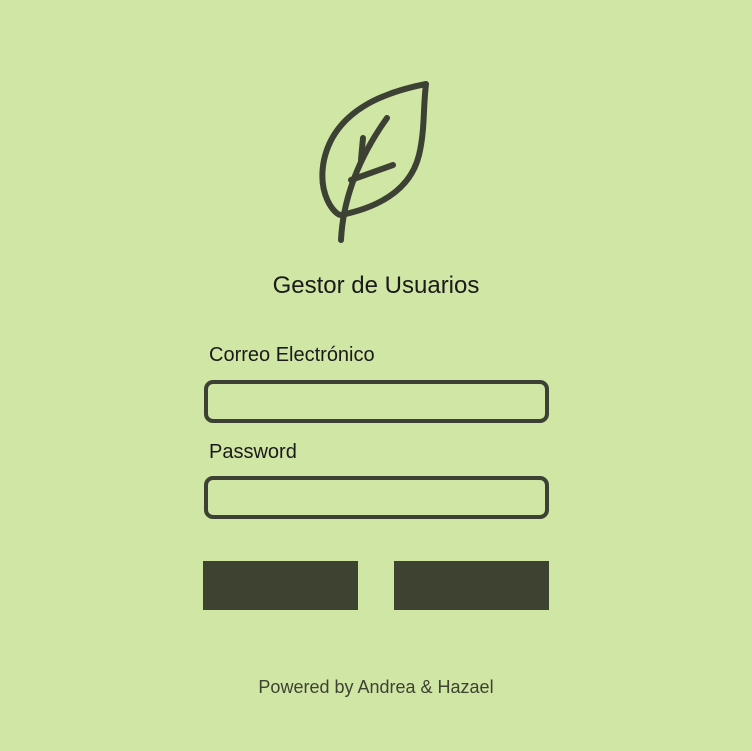  I want to click on register-button, so click(471, 585).